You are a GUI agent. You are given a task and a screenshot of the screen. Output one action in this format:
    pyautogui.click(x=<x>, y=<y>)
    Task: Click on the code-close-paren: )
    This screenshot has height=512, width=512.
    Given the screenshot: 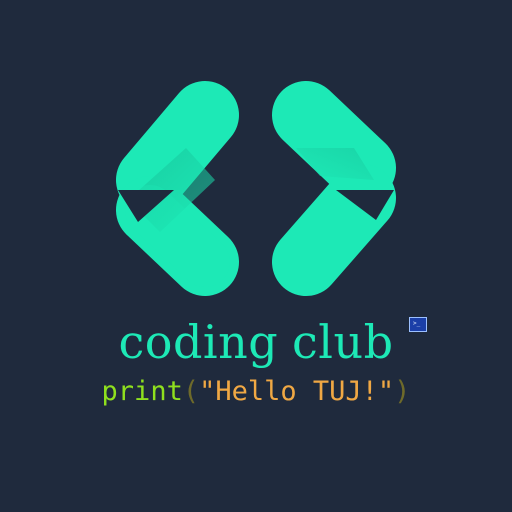 What is the action you would take?
    pyautogui.click(x=402, y=391)
    